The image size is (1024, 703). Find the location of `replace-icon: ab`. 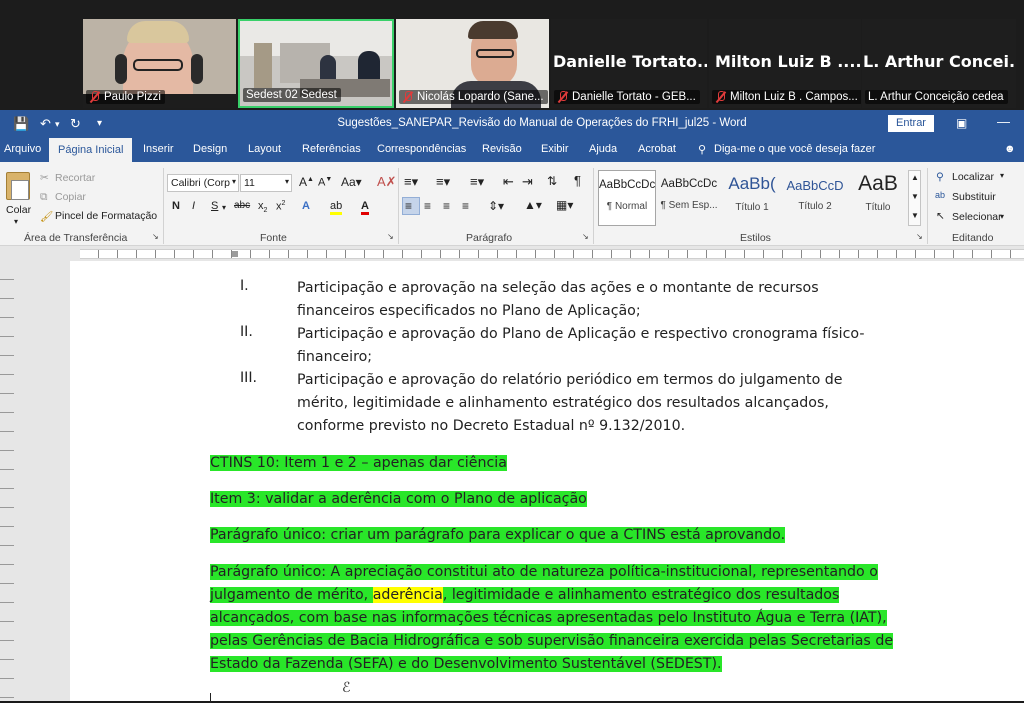

replace-icon: ab is located at coordinates (940, 195).